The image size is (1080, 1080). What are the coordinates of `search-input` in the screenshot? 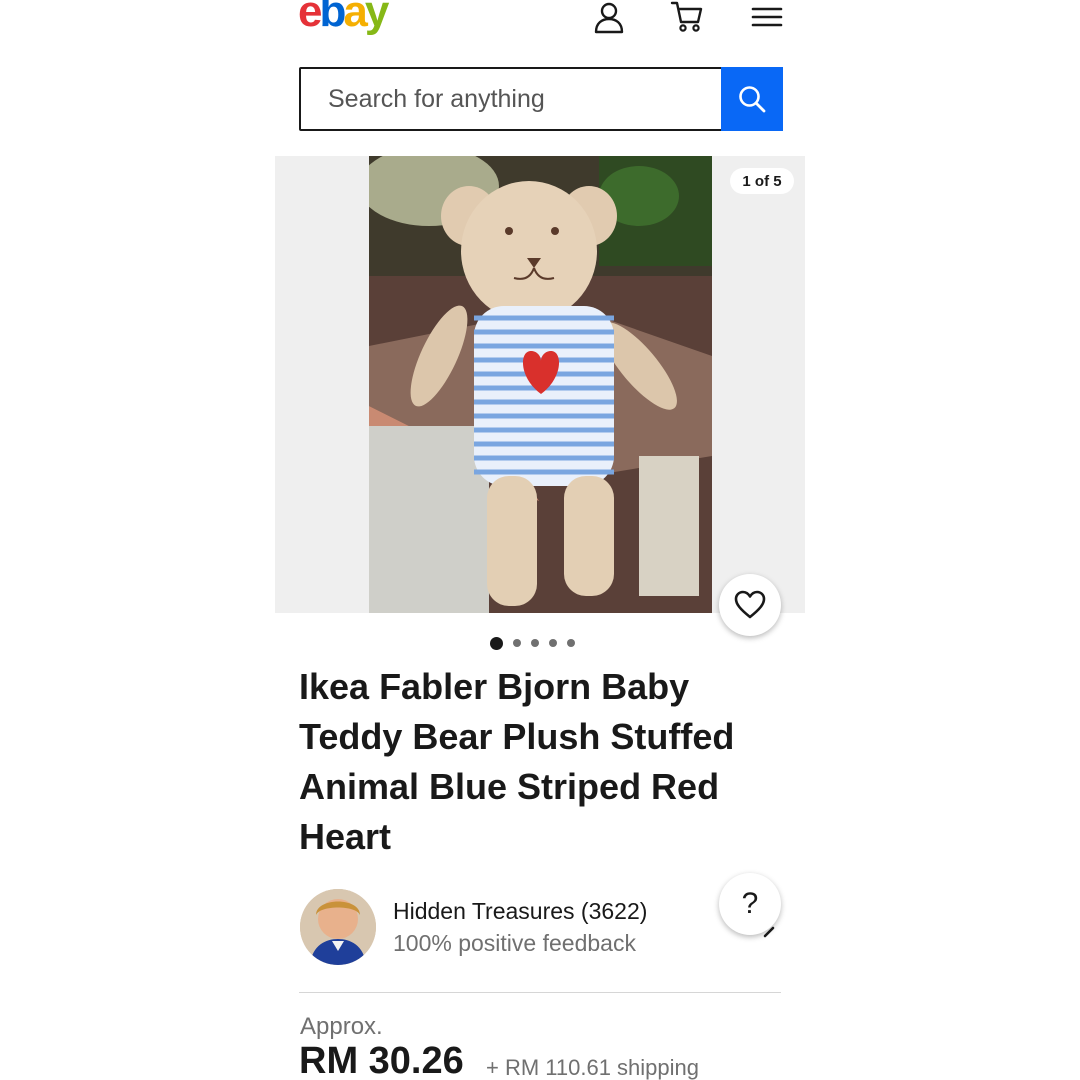 It's located at (511, 99).